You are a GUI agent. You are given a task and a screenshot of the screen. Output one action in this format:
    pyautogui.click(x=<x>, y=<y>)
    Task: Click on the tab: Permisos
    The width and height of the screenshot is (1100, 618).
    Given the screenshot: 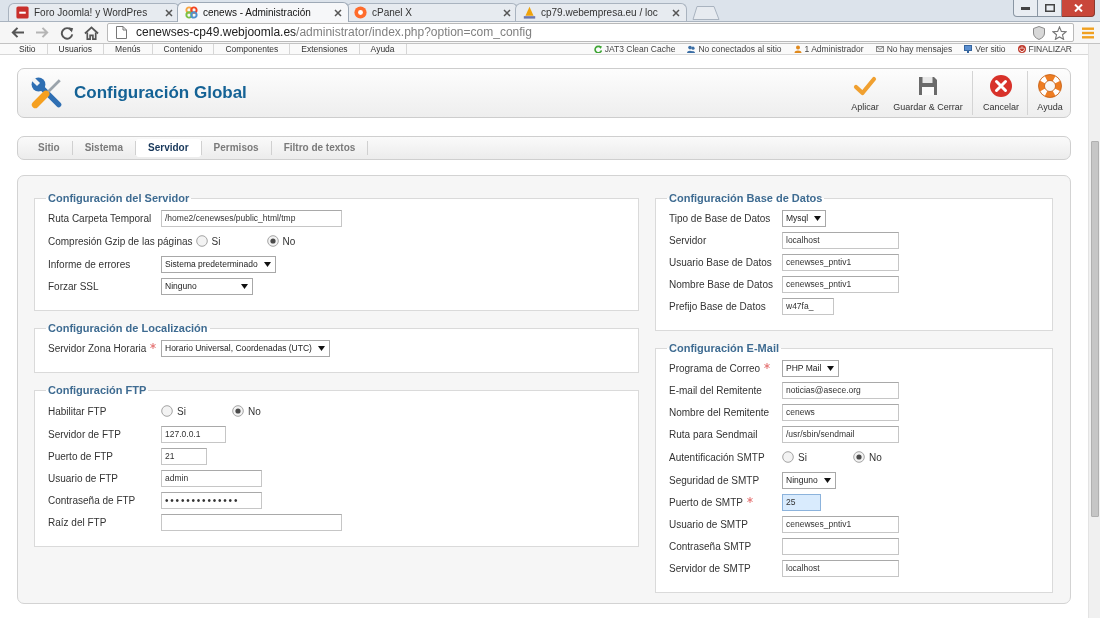 What is the action you would take?
    pyautogui.click(x=236, y=148)
    